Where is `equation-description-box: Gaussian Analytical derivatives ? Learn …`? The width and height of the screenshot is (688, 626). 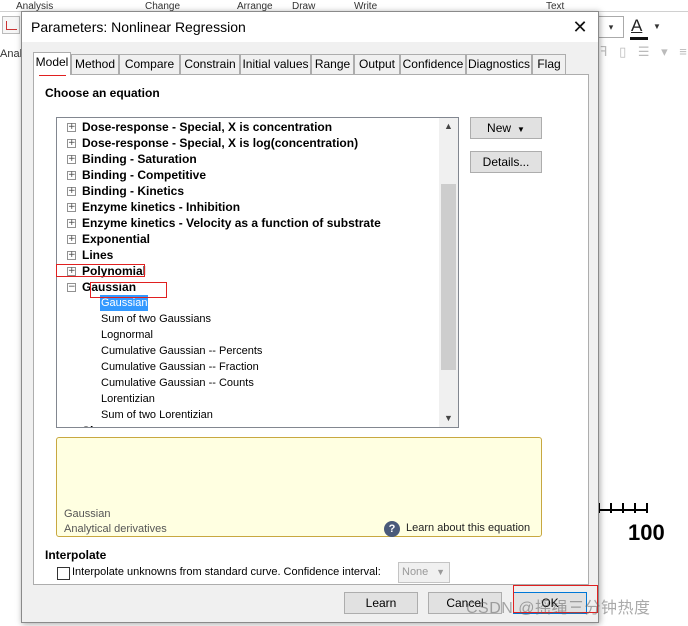
equation-description-box: Gaussian Analytical derivatives ? Learn … is located at coordinates (299, 487).